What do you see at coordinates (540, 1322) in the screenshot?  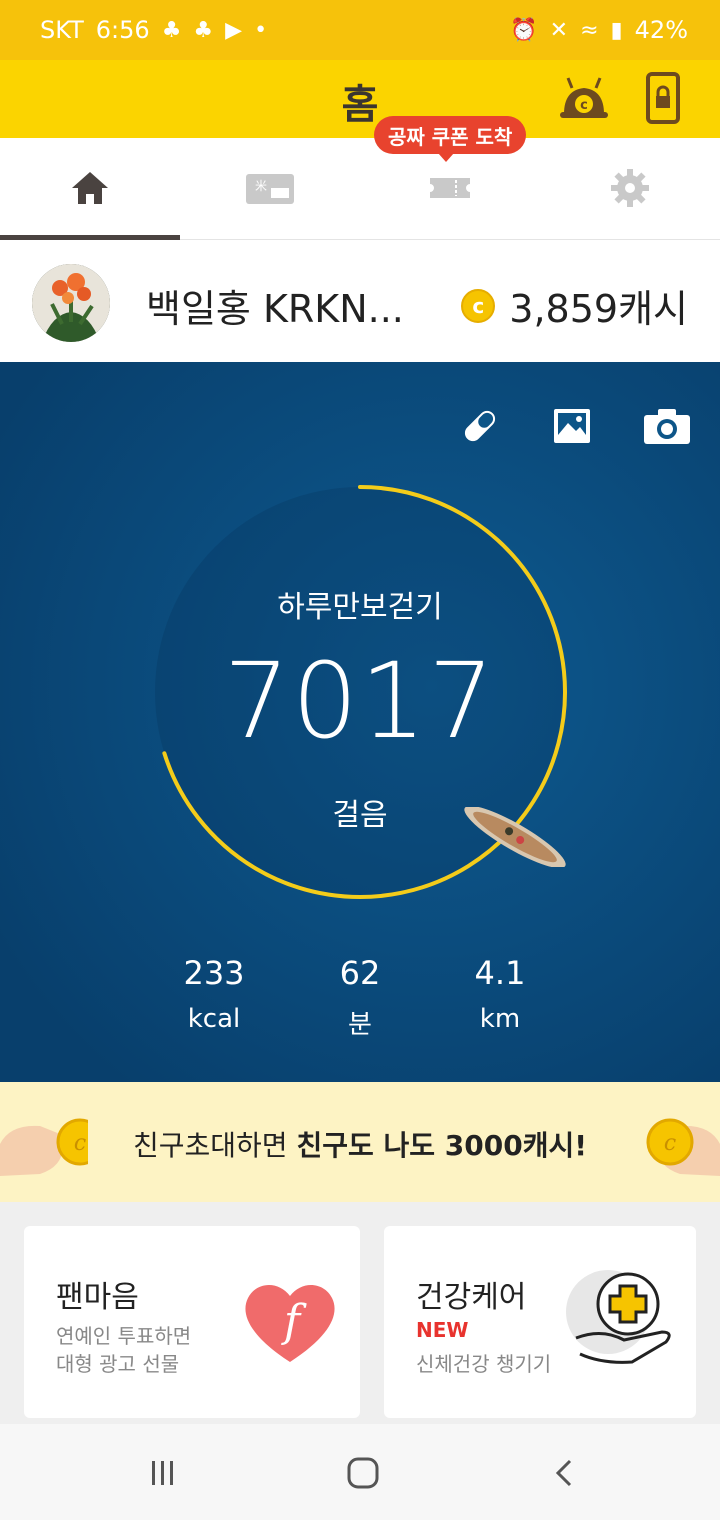 I see `health-care-card: 건강케어 NEW 신체건강 챙기기` at bounding box center [540, 1322].